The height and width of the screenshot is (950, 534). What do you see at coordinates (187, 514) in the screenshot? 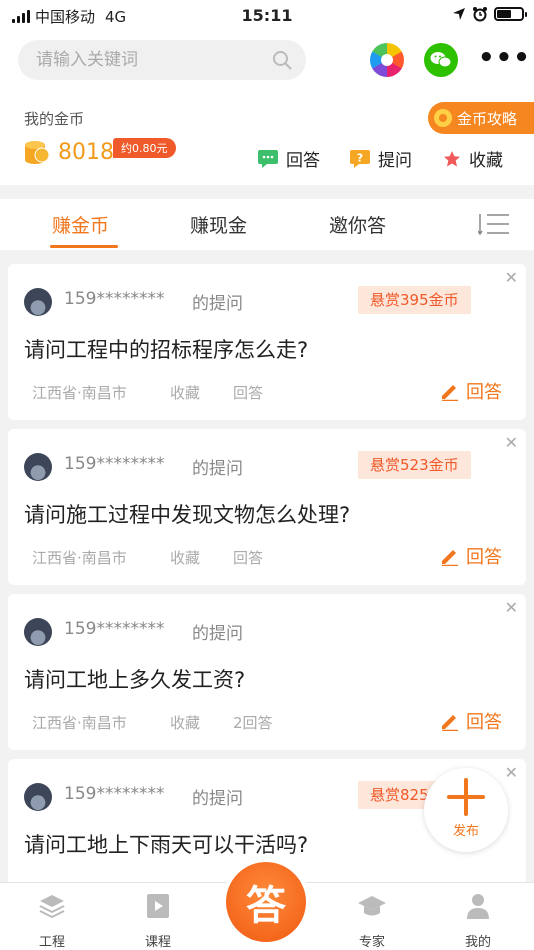
I see `question-title: 请问施工过程中发现文物怎么处理?` at bounding box center [187, 514].